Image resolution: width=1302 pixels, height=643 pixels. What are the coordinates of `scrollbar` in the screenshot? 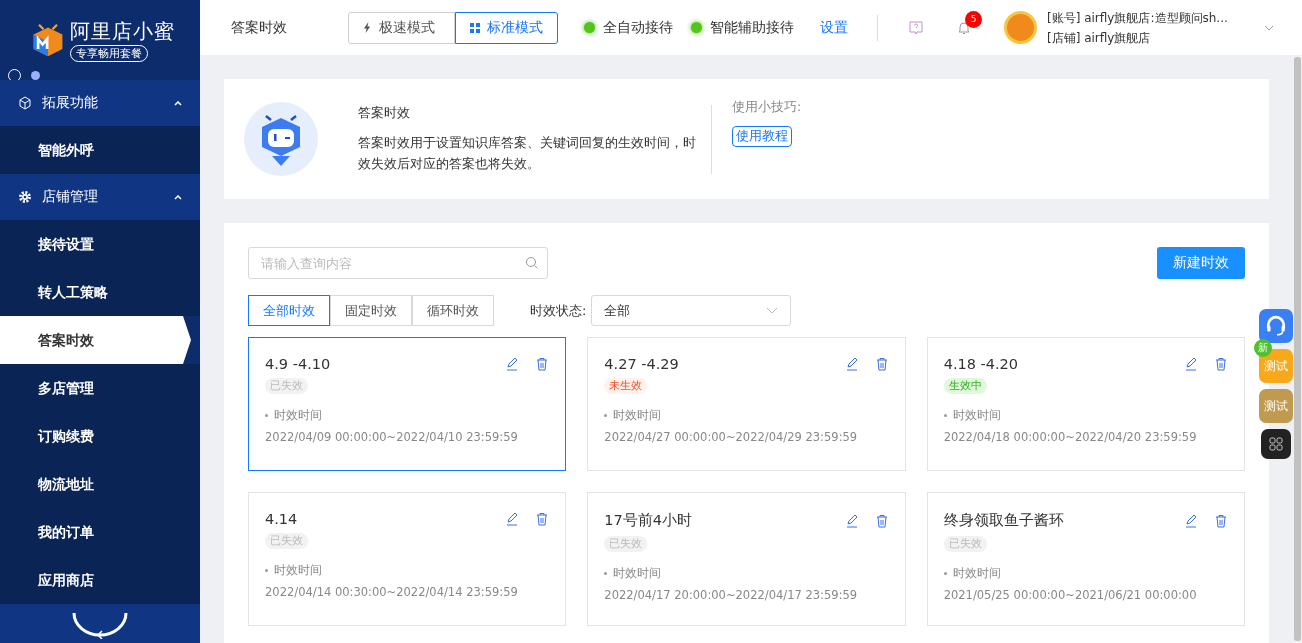 It's located at (1297, 349).